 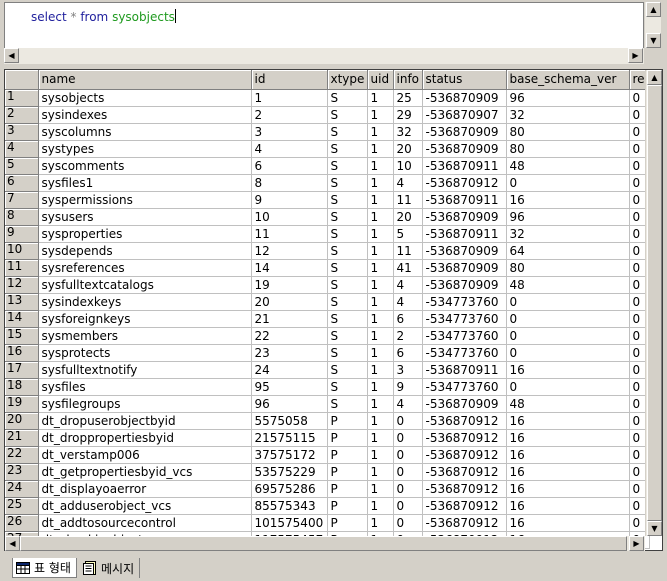 What do you see at coordinates (22, 523) in the screenshot?
I see `row-number-cell: 26` at bounding box center [22, 523].